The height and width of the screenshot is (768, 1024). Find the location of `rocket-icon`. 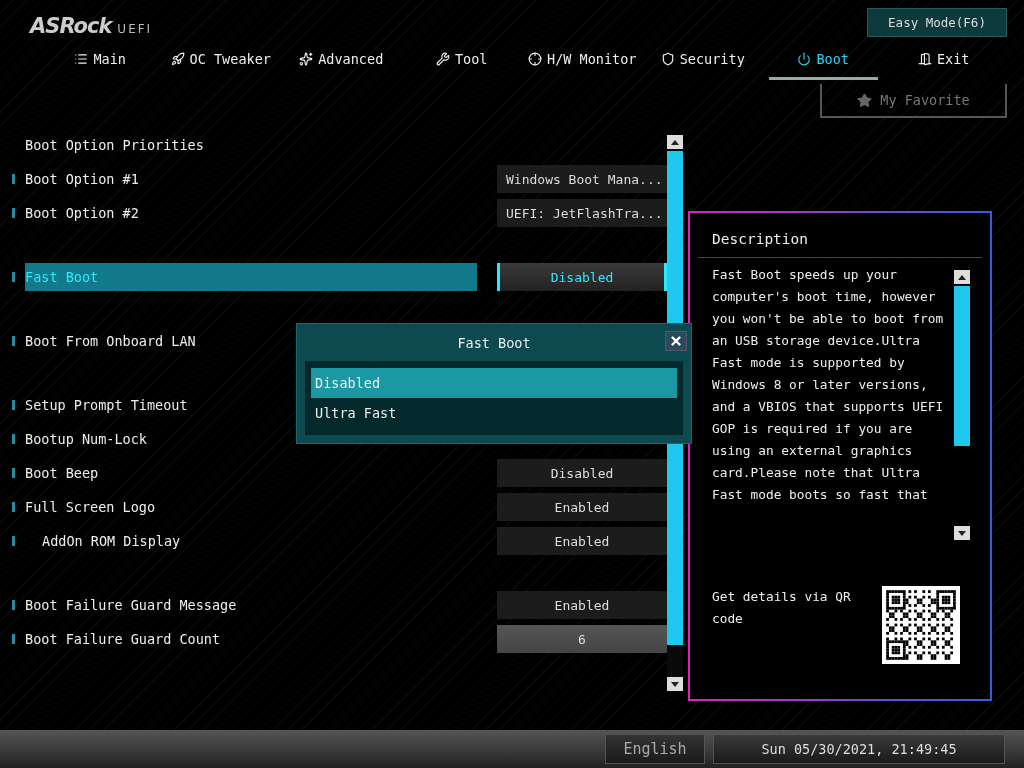

rocket-icon is located at coordinates (177, 58).